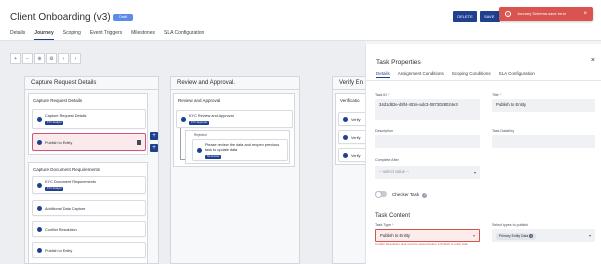 The width and height of the screenshot is (601, 264). I want to click on tab-scoping-conditions: Scoping Conditions, so click(471, 74).